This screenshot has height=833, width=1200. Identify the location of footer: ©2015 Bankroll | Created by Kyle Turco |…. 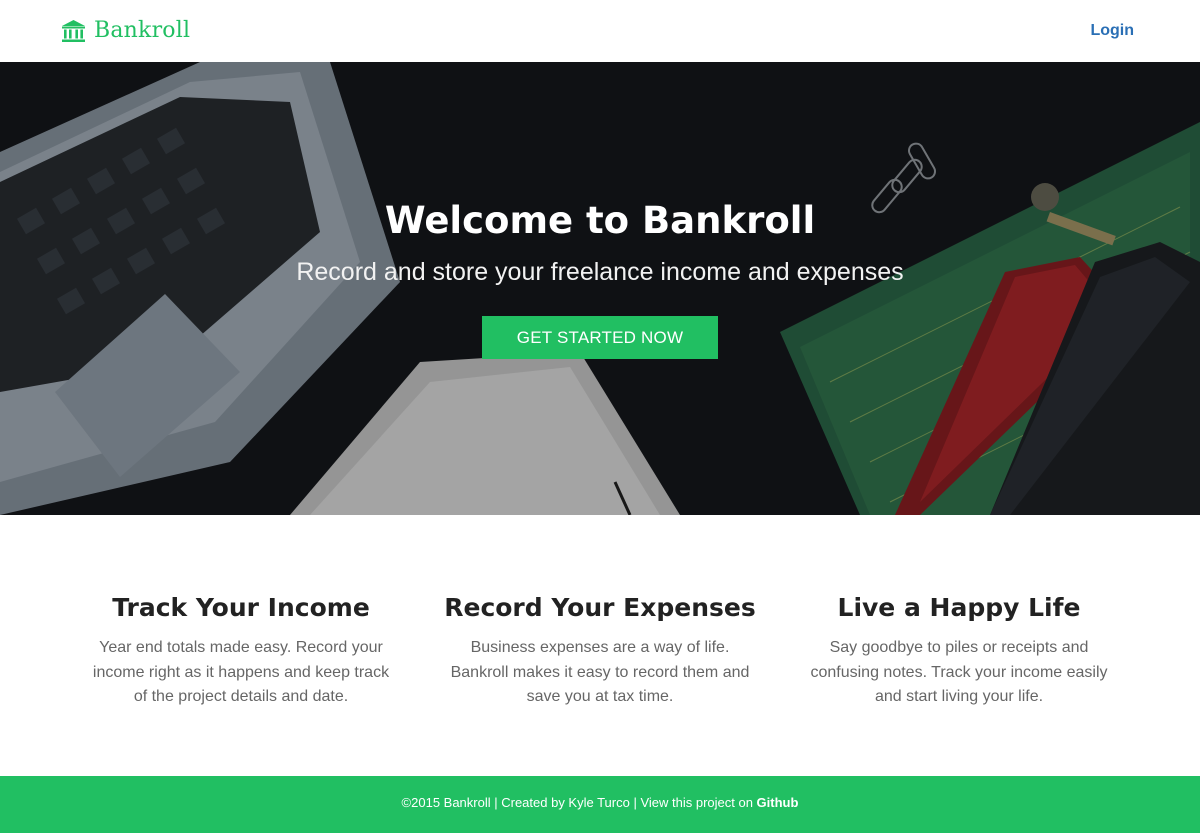
(600, 804).